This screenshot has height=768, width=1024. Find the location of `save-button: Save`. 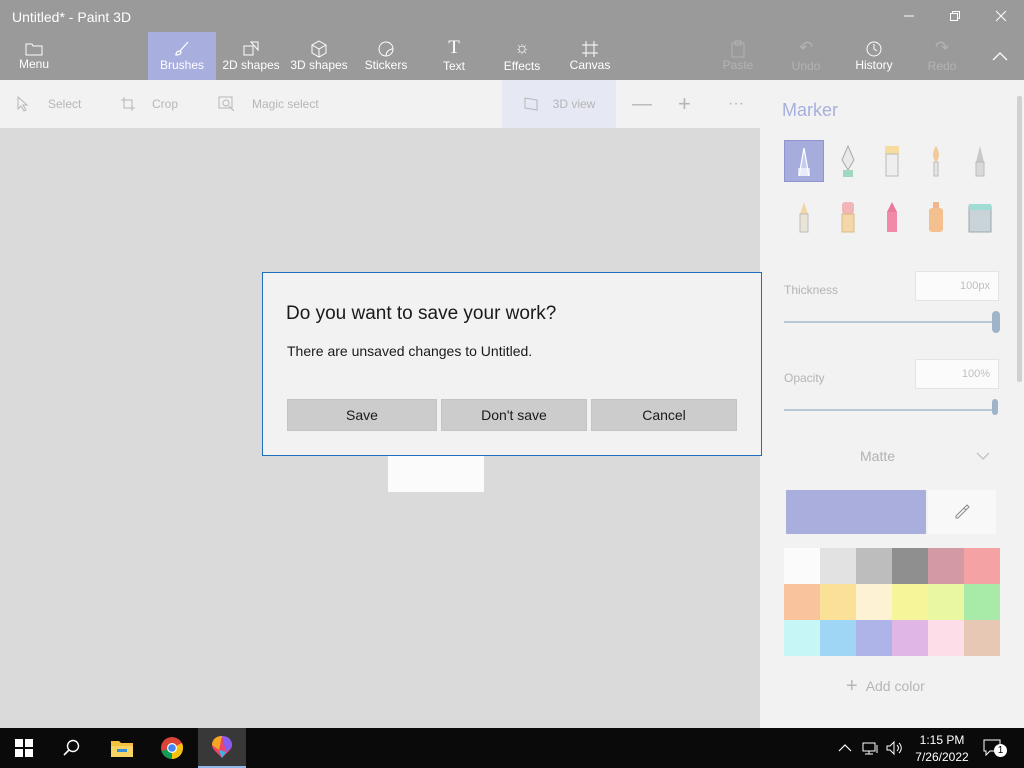

save-button: Save is located at coordinates (362, 415).